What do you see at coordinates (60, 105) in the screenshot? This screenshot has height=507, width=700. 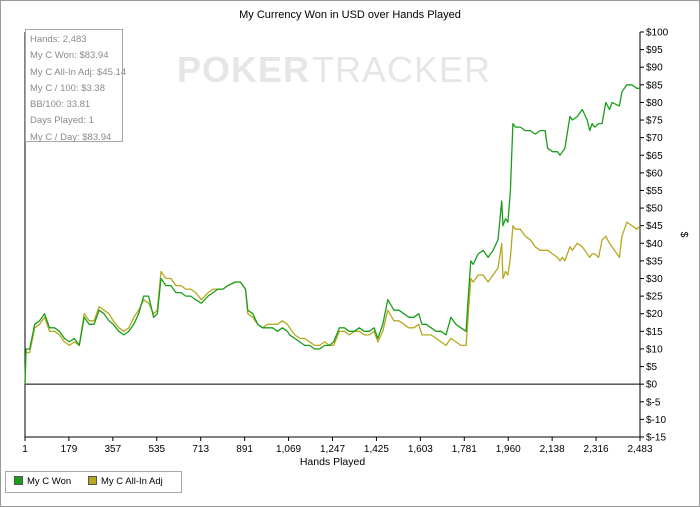 I see `stat-bb-100: BB/100: 33.81` at bounding box center [60, 105].